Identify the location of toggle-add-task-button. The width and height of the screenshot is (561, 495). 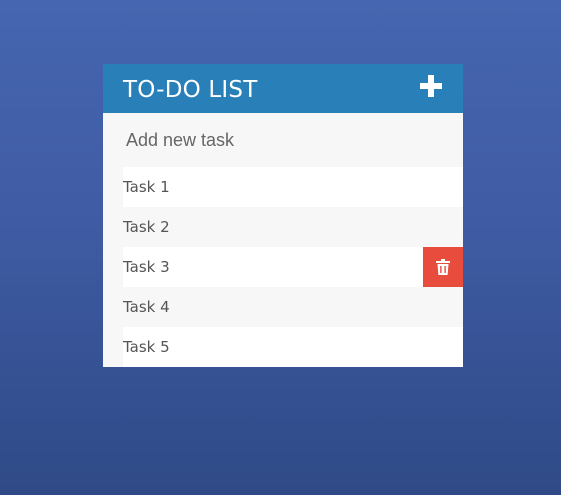
(431, 86).